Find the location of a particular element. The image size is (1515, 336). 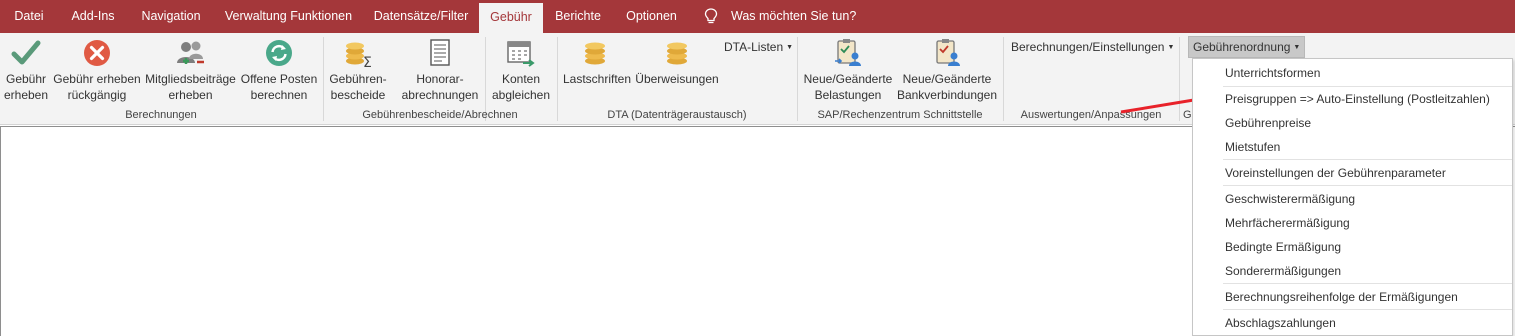

menu-item-unterrichtsformen: Unterrichtsformen is located at coordinates (1352, 73).